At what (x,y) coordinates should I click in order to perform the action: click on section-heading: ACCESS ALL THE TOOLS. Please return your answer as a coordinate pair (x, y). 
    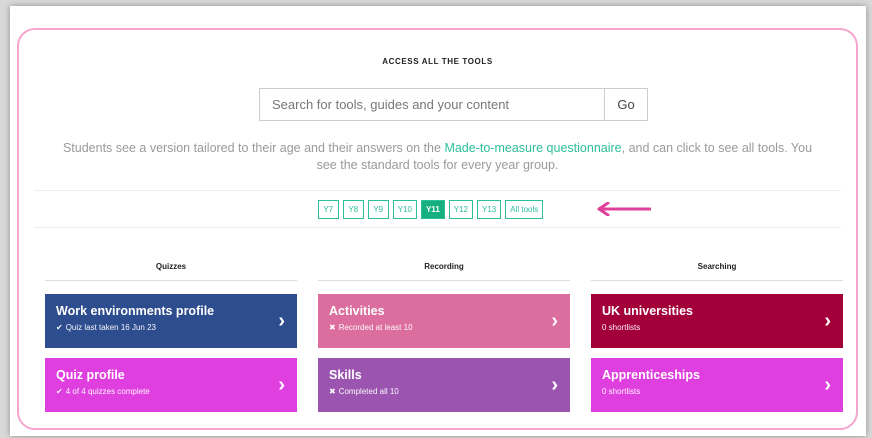
    Looking at the image, I should click on (437, 61).